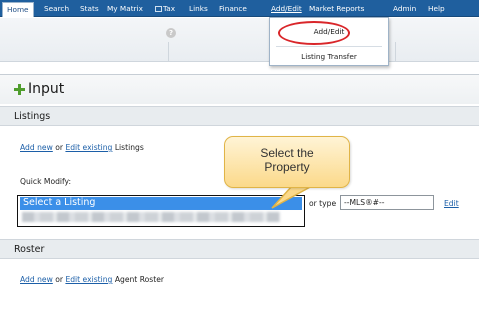  I want to click on nav-market-reports: Market Reports, so click(336, 9).